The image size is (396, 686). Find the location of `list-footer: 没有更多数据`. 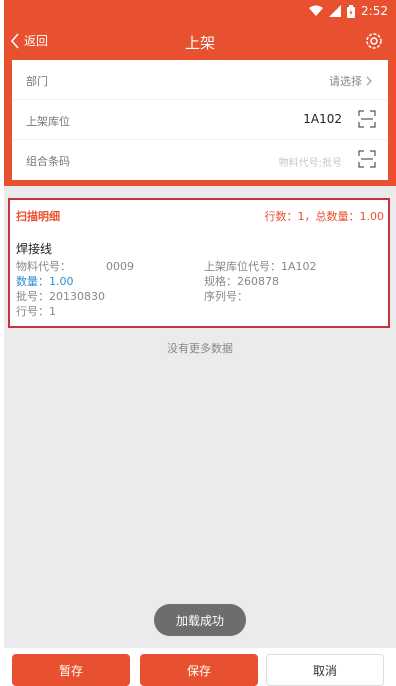

list-footer: 没有更多数据 is located at coordinates (200, 348).